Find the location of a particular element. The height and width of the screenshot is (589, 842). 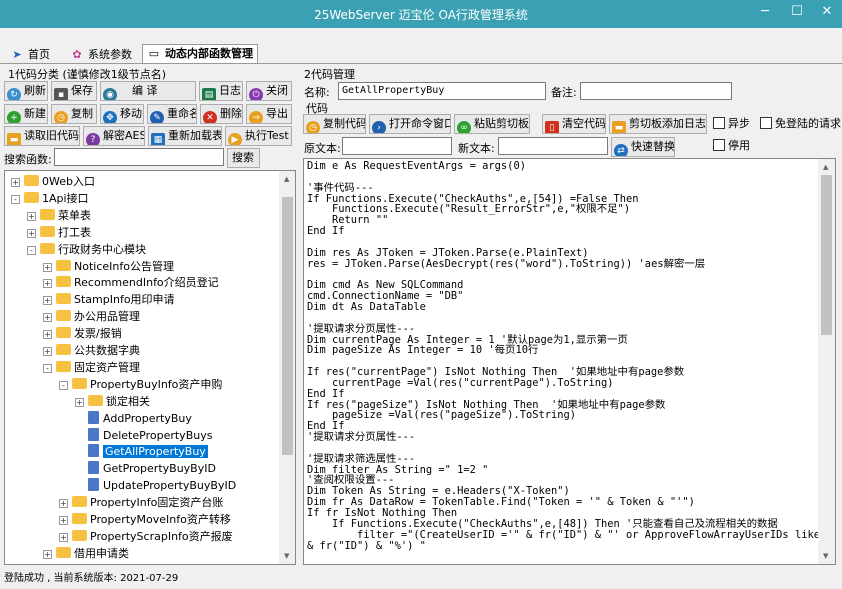

folder-icon: ▬ is located at coordinates (14, 139).